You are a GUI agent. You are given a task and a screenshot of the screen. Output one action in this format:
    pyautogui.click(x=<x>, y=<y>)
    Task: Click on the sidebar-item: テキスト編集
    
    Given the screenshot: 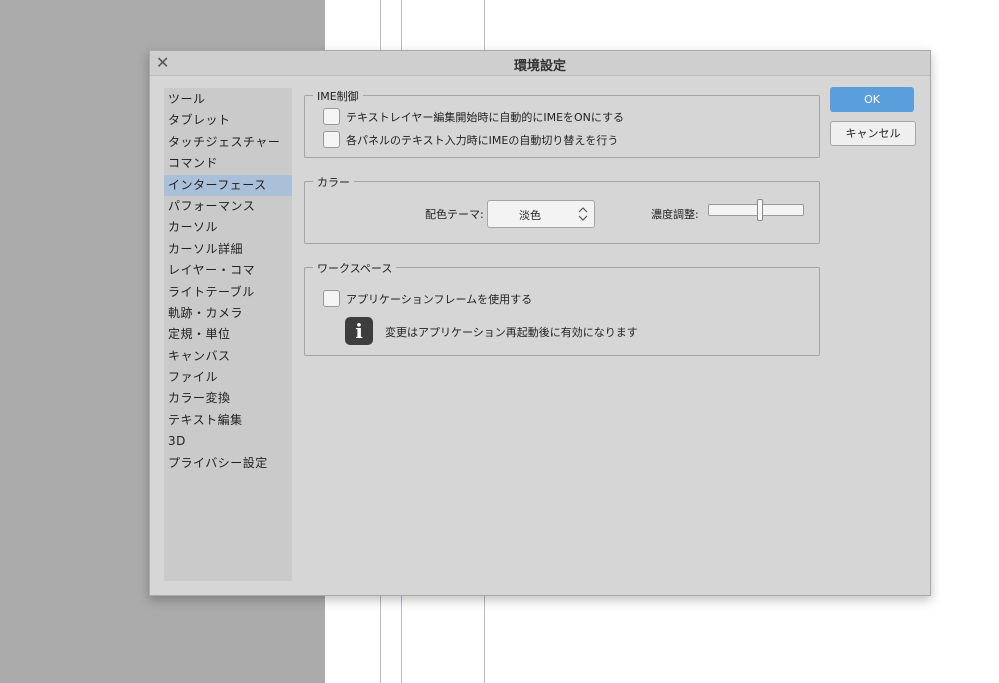 What is the action you would take?
    pyautogui.click(x=228, y=420)
    